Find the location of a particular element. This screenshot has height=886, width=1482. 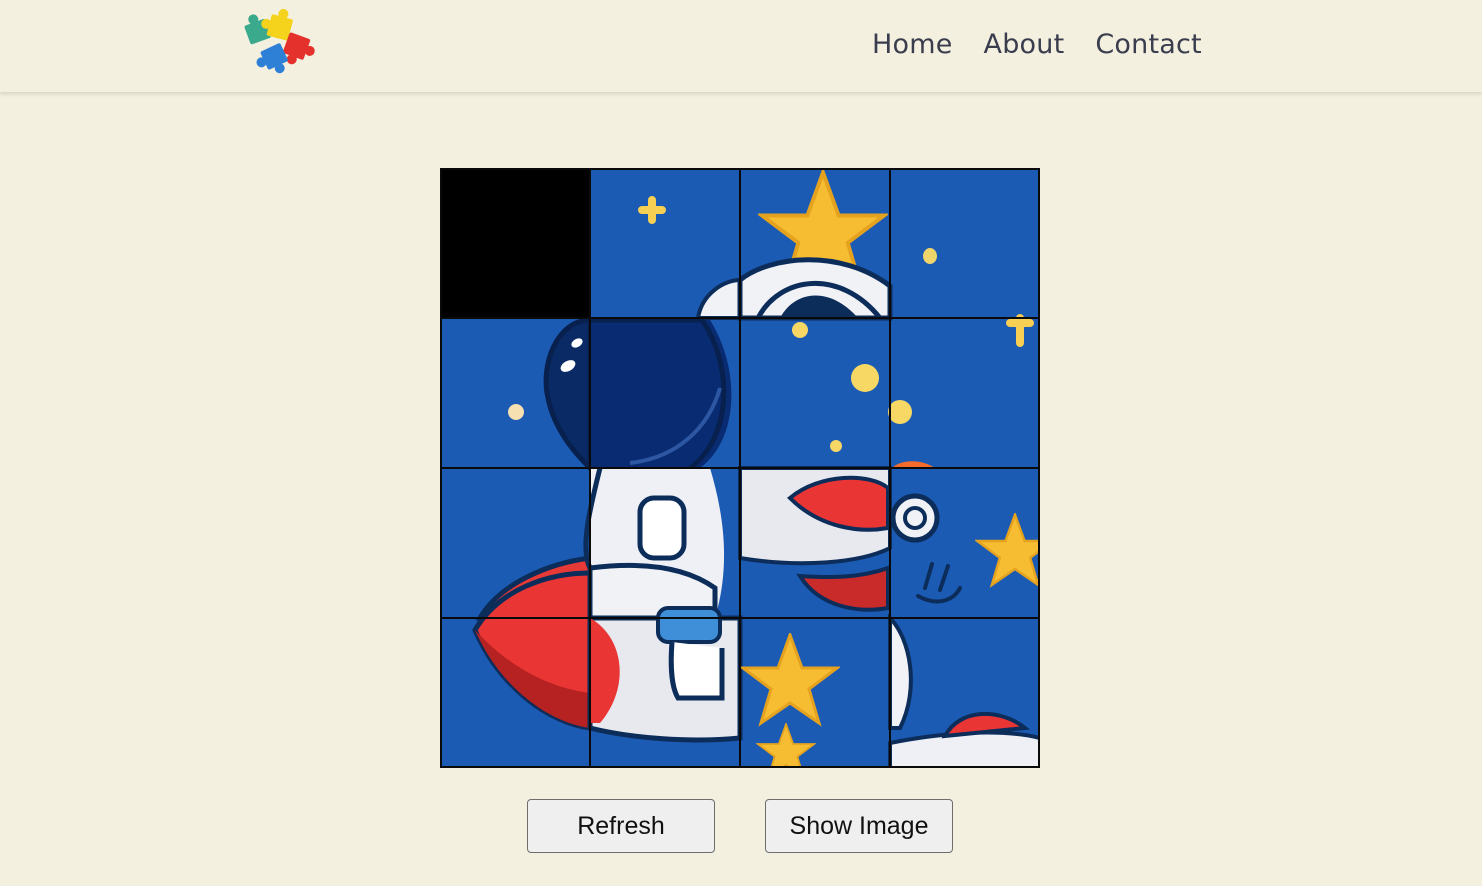

puzzle-tile-r3c1 is located at coordinates (665, 674).